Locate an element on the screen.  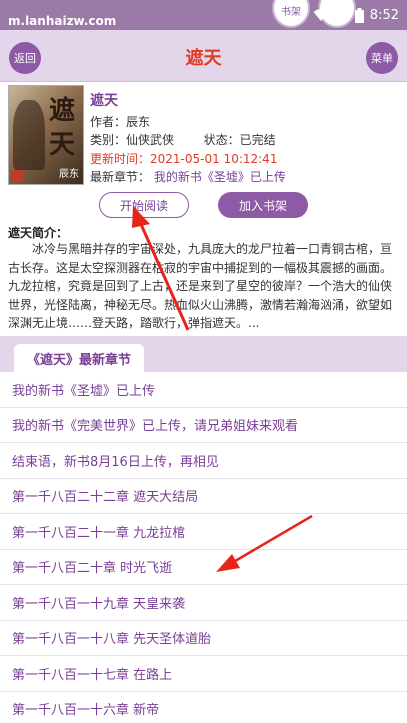
status-icons: 8:52 is located at coordinates (356, 15).